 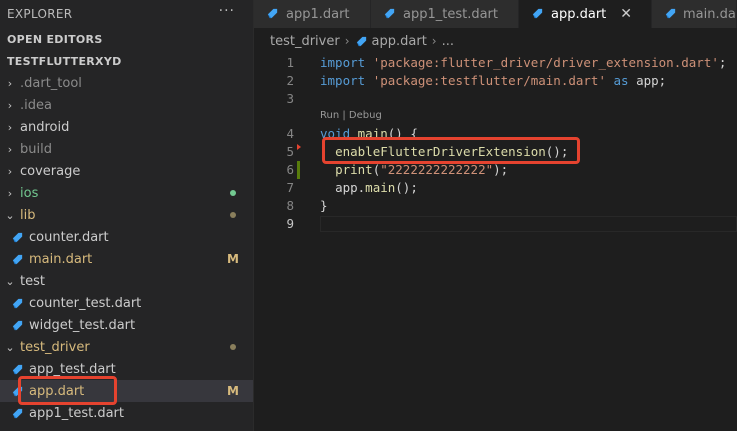 I want to click on function-name: main, so click(x=380, y=187).